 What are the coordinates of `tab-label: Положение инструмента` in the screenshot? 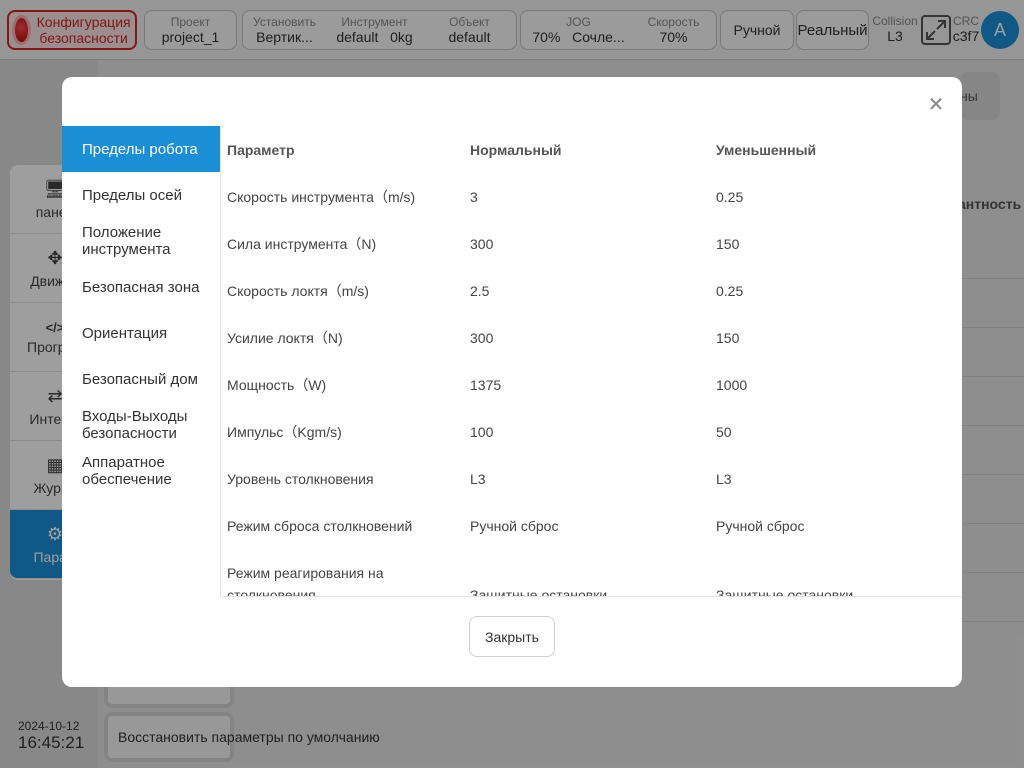 It's located at (126, 241).